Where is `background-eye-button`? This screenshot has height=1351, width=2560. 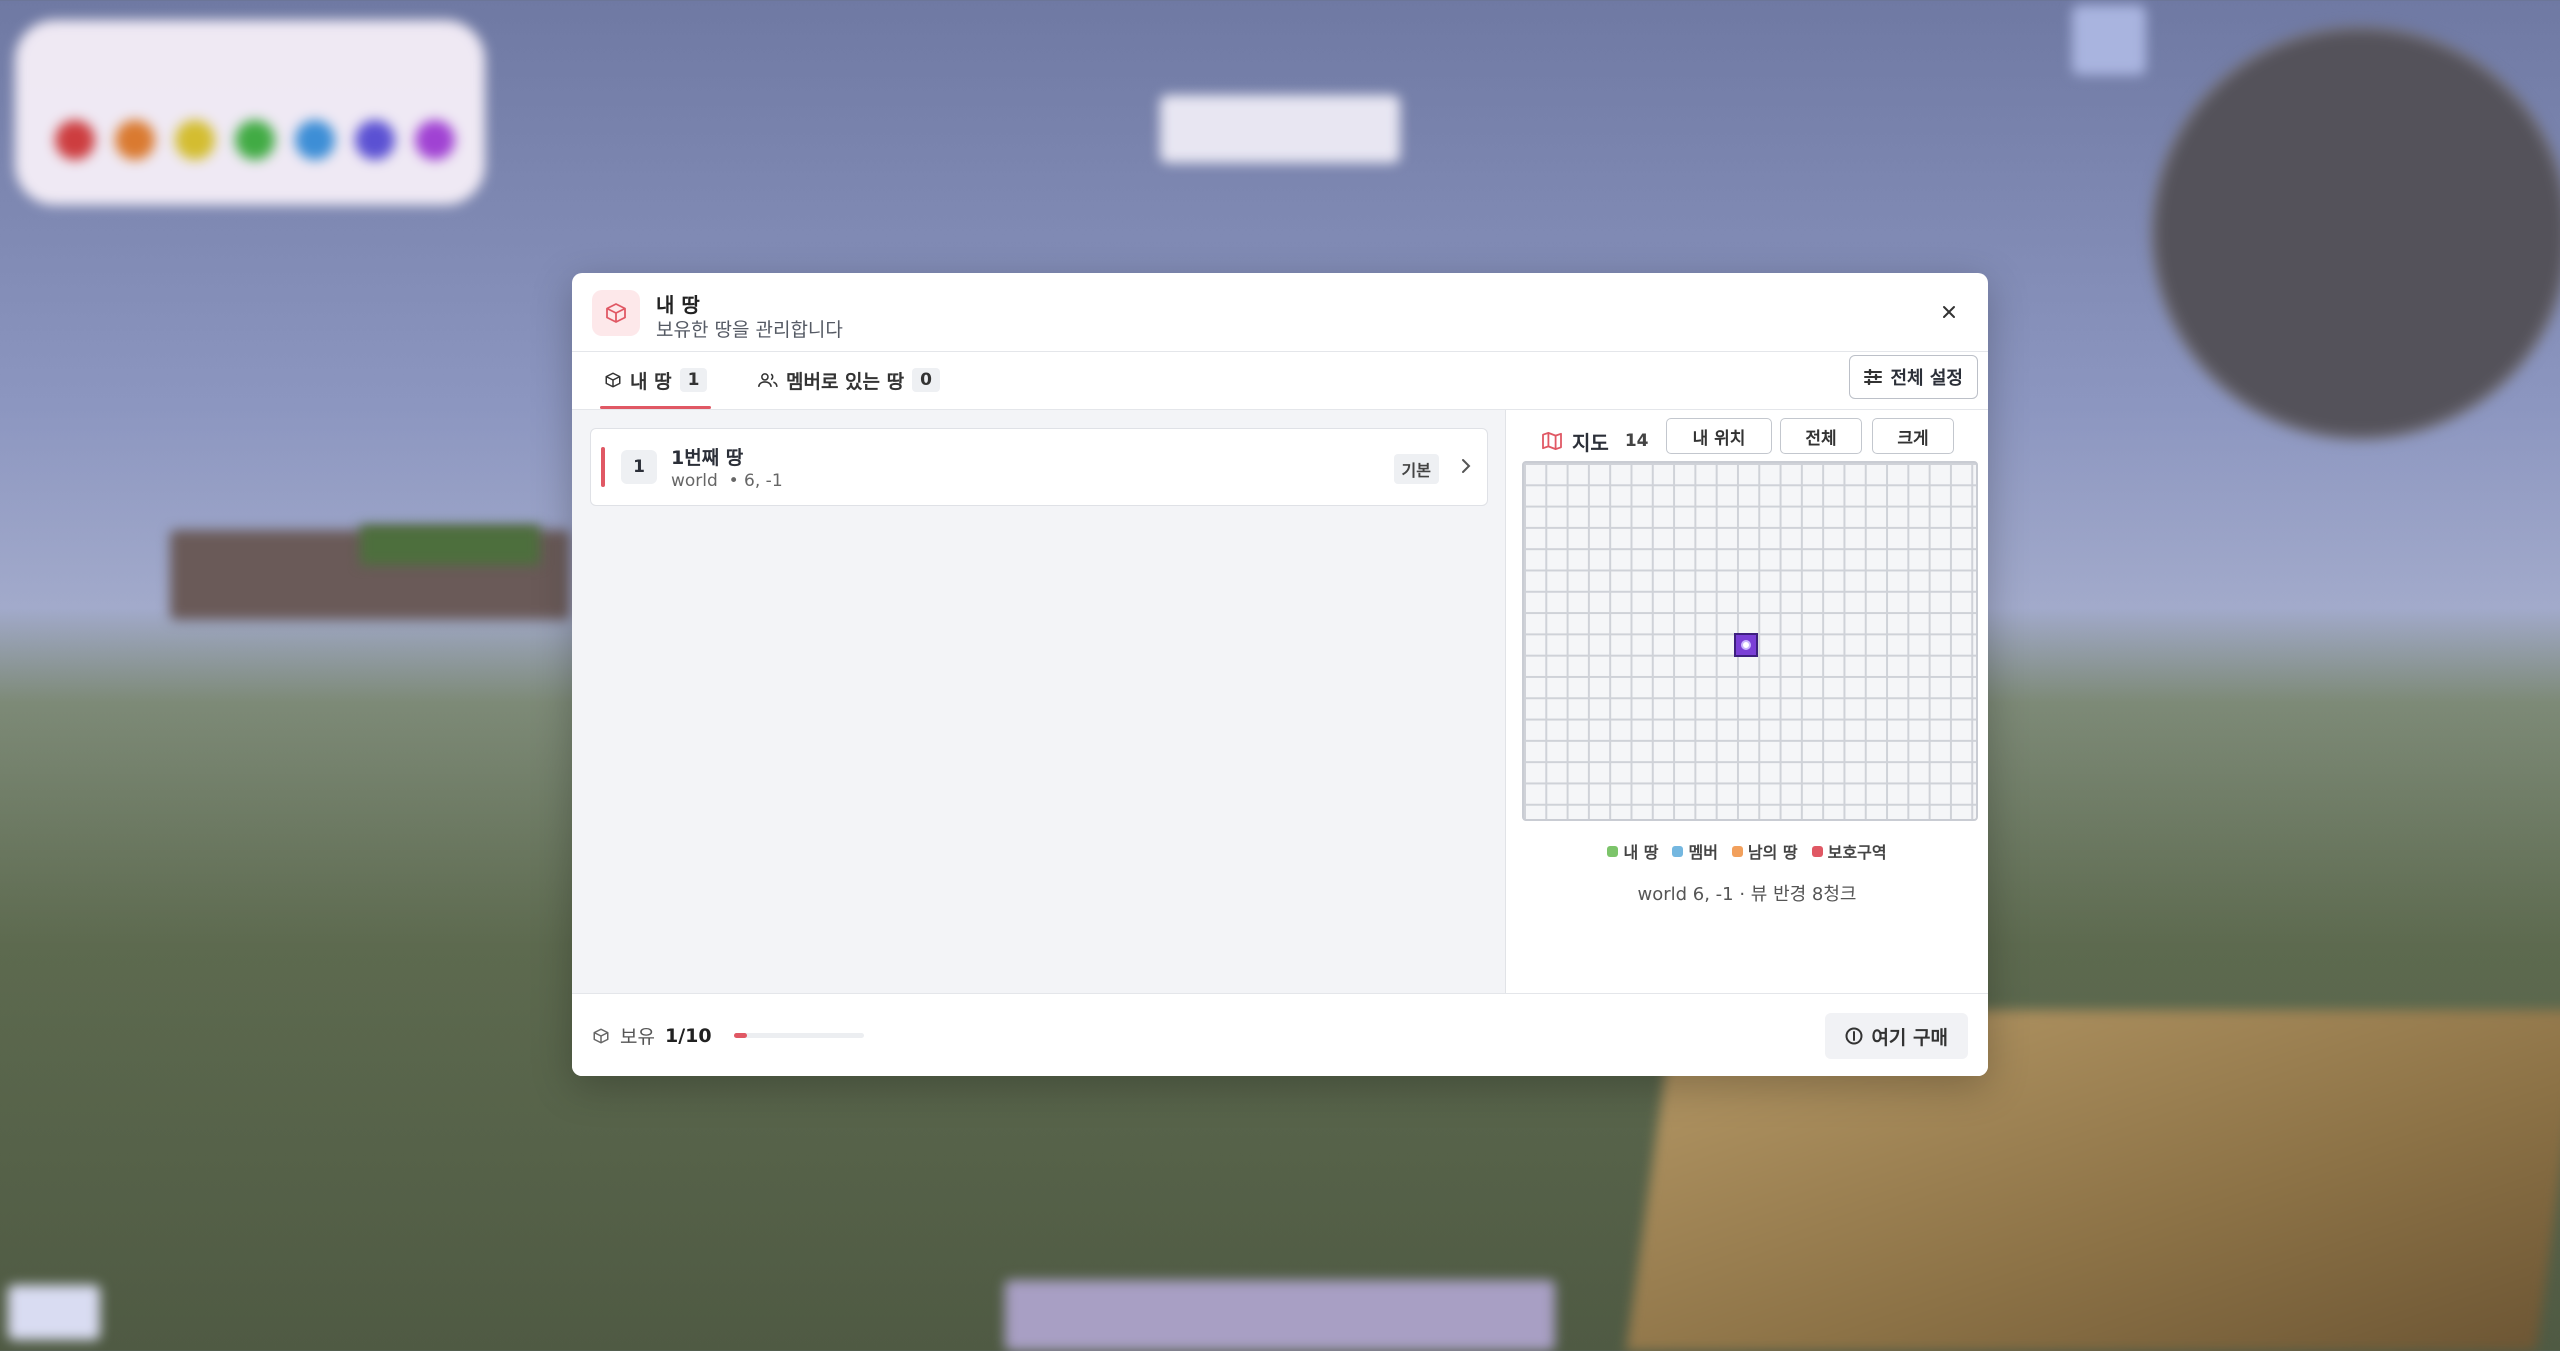
background-eye-button is located at coordinates (2109, 40).